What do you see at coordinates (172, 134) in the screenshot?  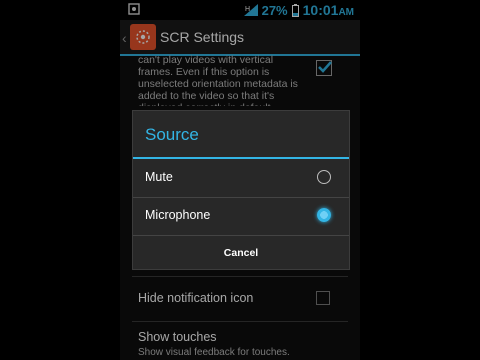 I see `dialog-title: Source` at bounding box center [172, 134].